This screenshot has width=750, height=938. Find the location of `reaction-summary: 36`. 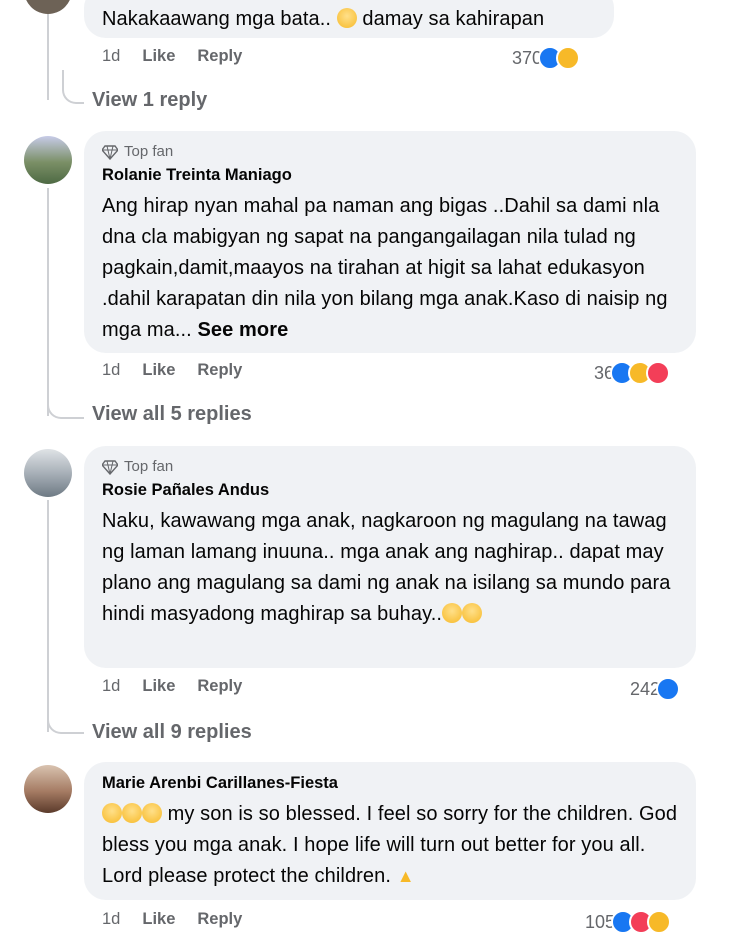

reaction-summary: 36 is located at coordinates (632, 373).